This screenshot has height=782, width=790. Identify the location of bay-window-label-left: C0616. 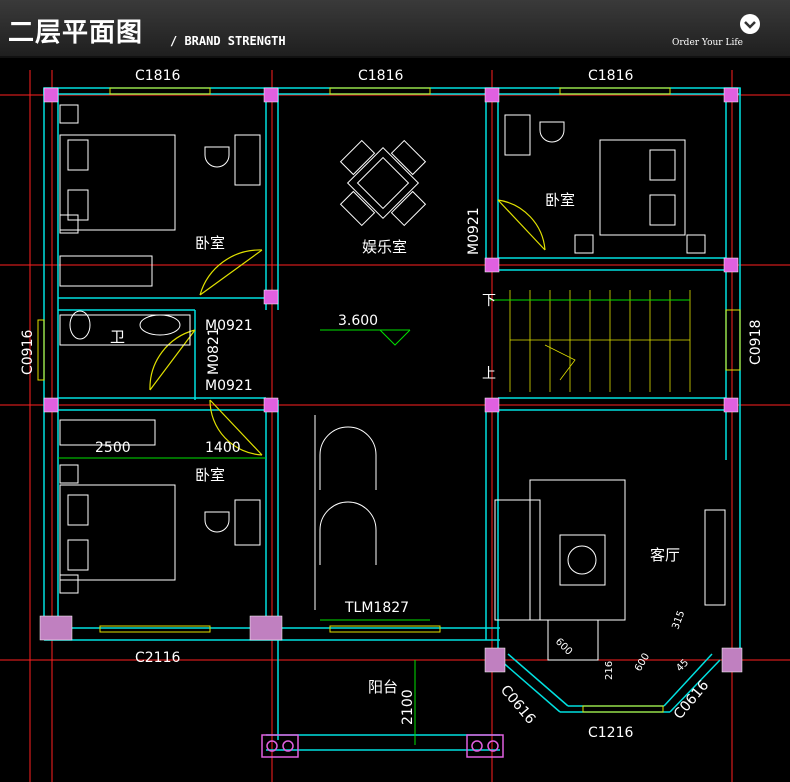
(518, 704).